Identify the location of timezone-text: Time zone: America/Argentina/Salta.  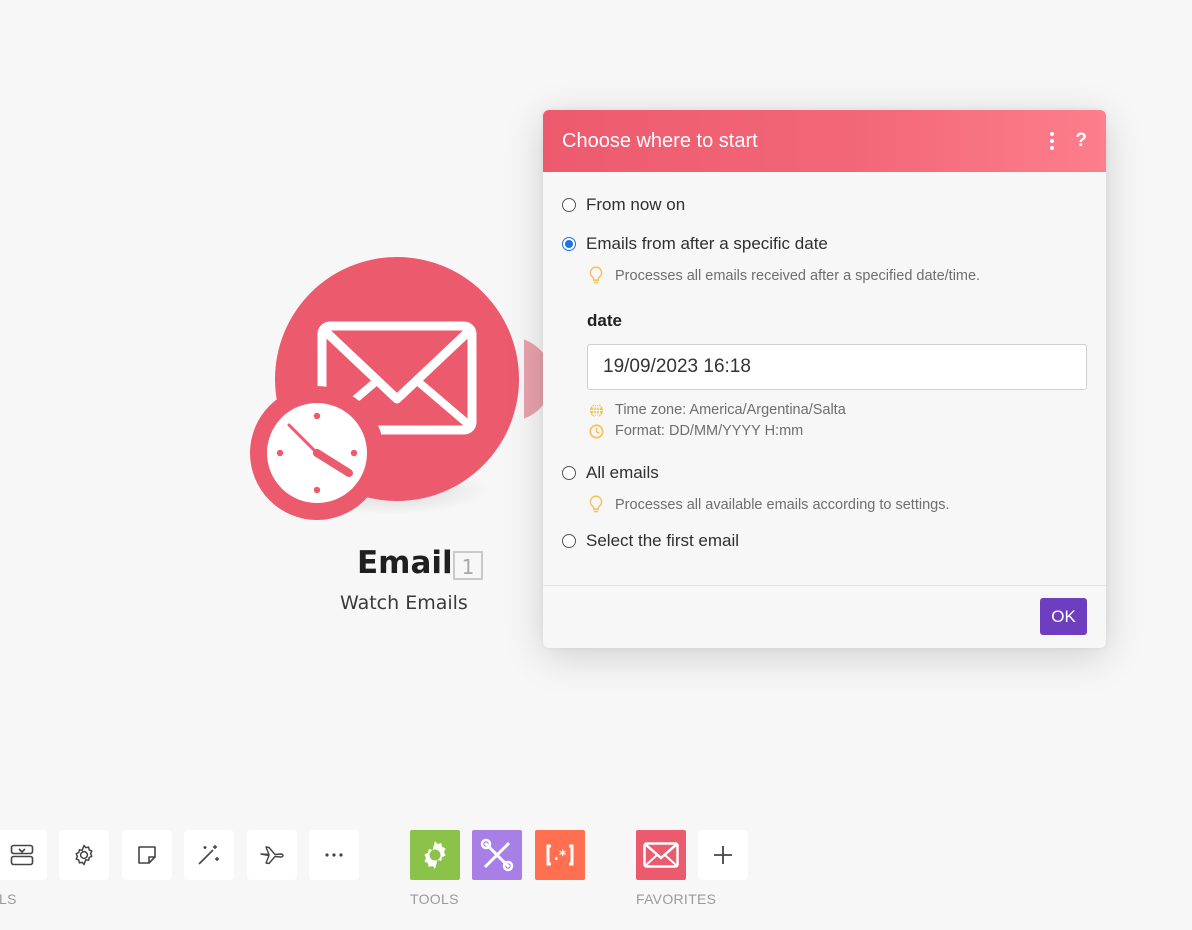
(730, 410).